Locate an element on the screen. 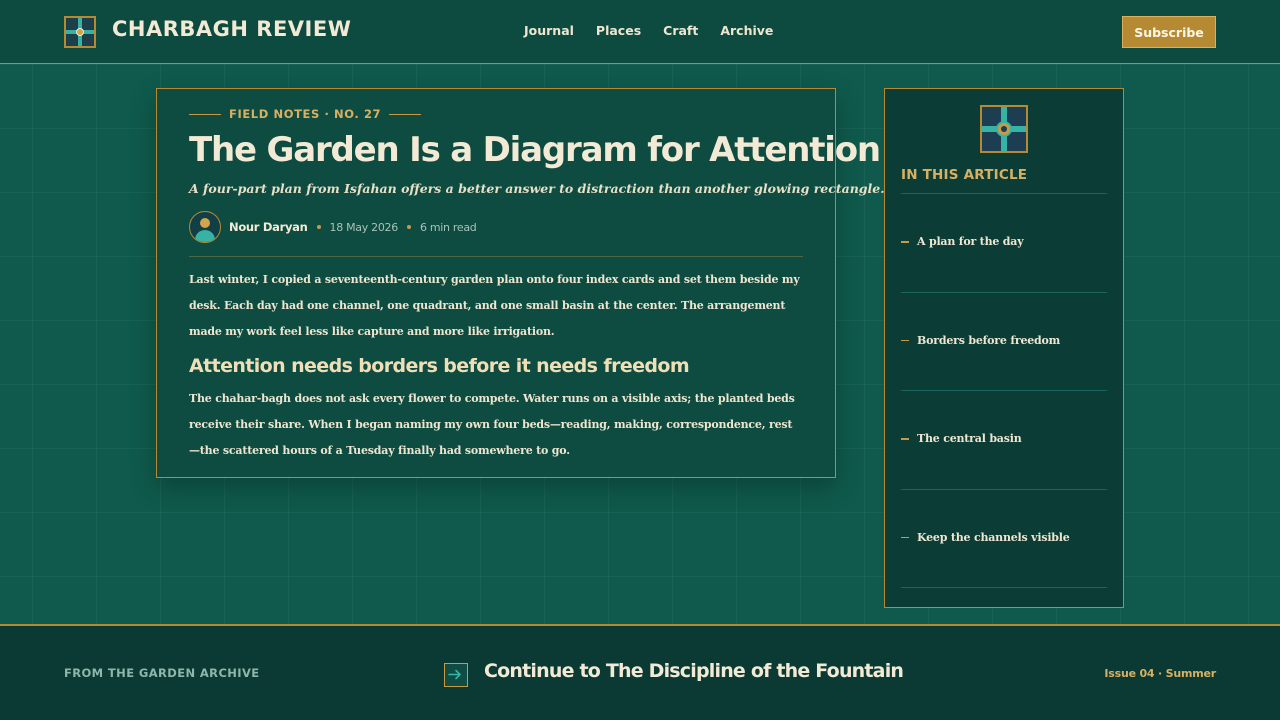 The width and height of the screenshot is (1280, 720). toc-item-label: The central basin is located at coordinates (969, 439).